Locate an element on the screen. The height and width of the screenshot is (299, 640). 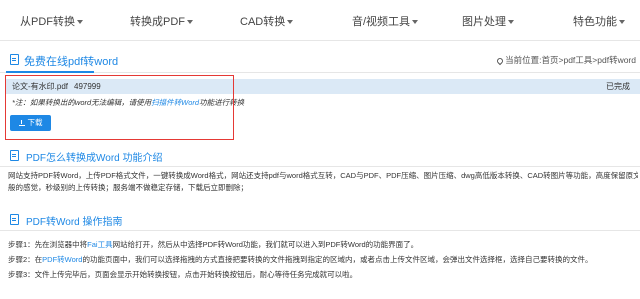
guide-section-header: PDF转Word 操作指南 is located at coordinates (320, 220).